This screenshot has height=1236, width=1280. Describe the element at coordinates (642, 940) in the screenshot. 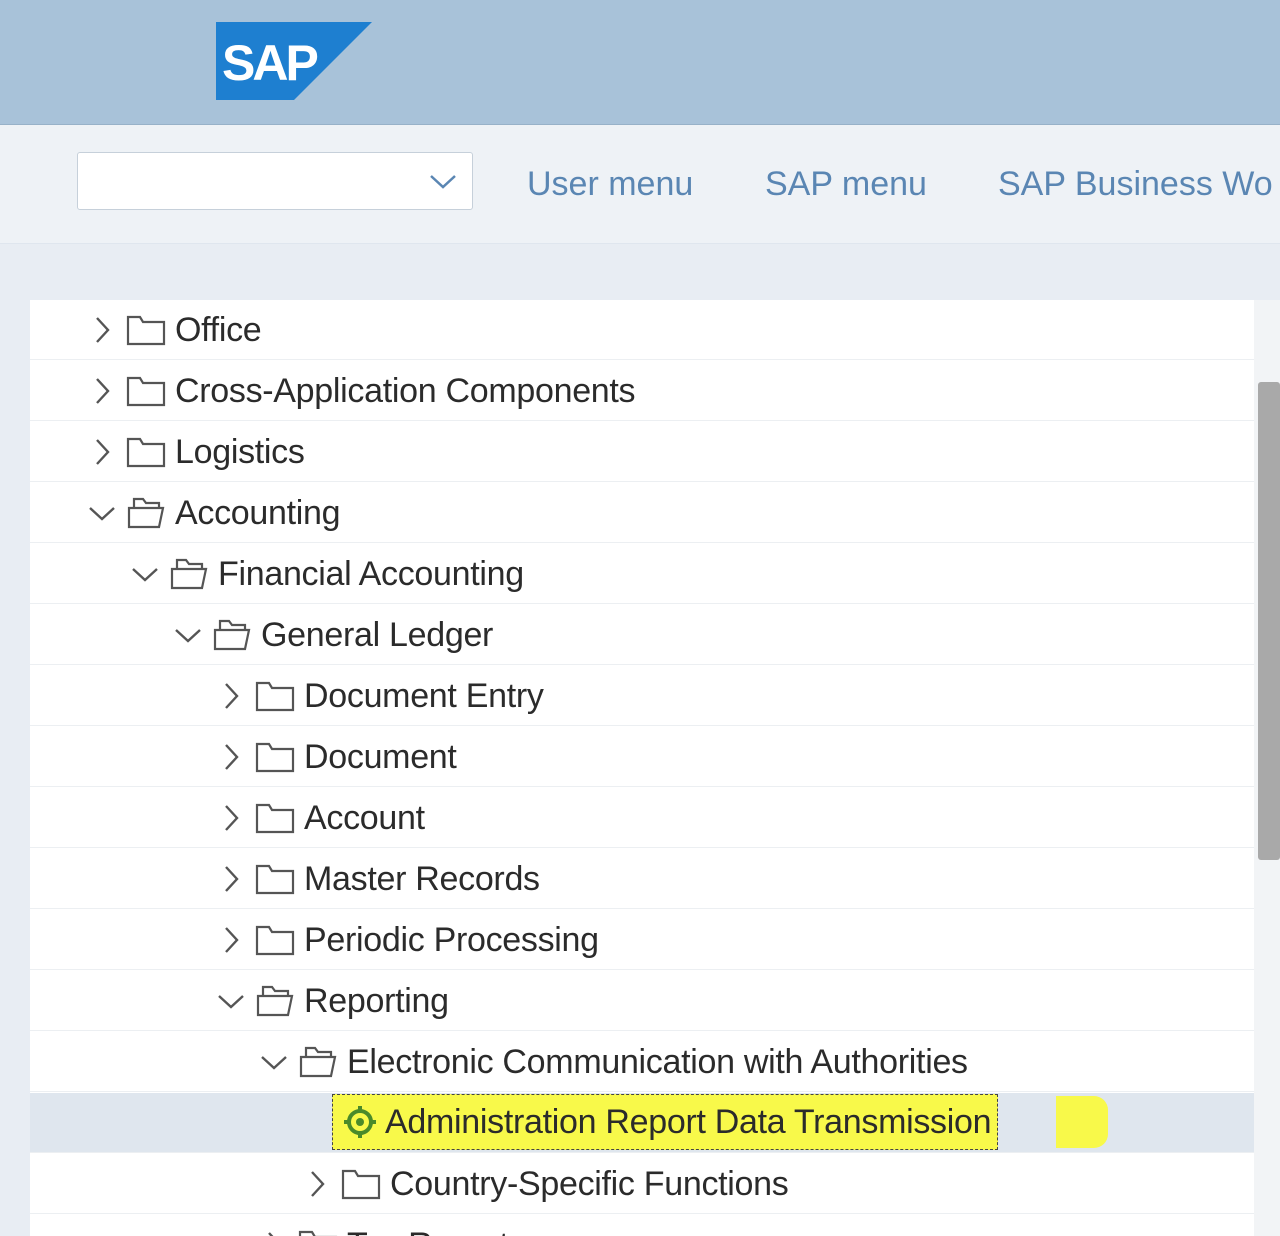

I see `tree-row: Periodic Processing` at that location.